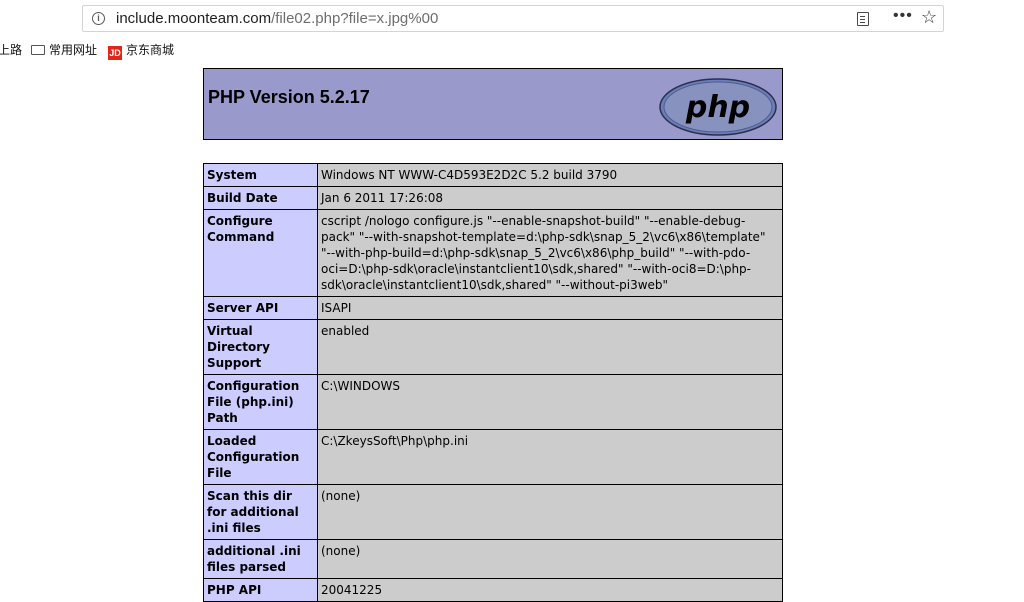 This screenshot has height=602, width=1024. What do you see at coordinates (260, 559) in the screenshot?
I see `row-key: additional .ini files parsed` at bounding box center [260, 559].